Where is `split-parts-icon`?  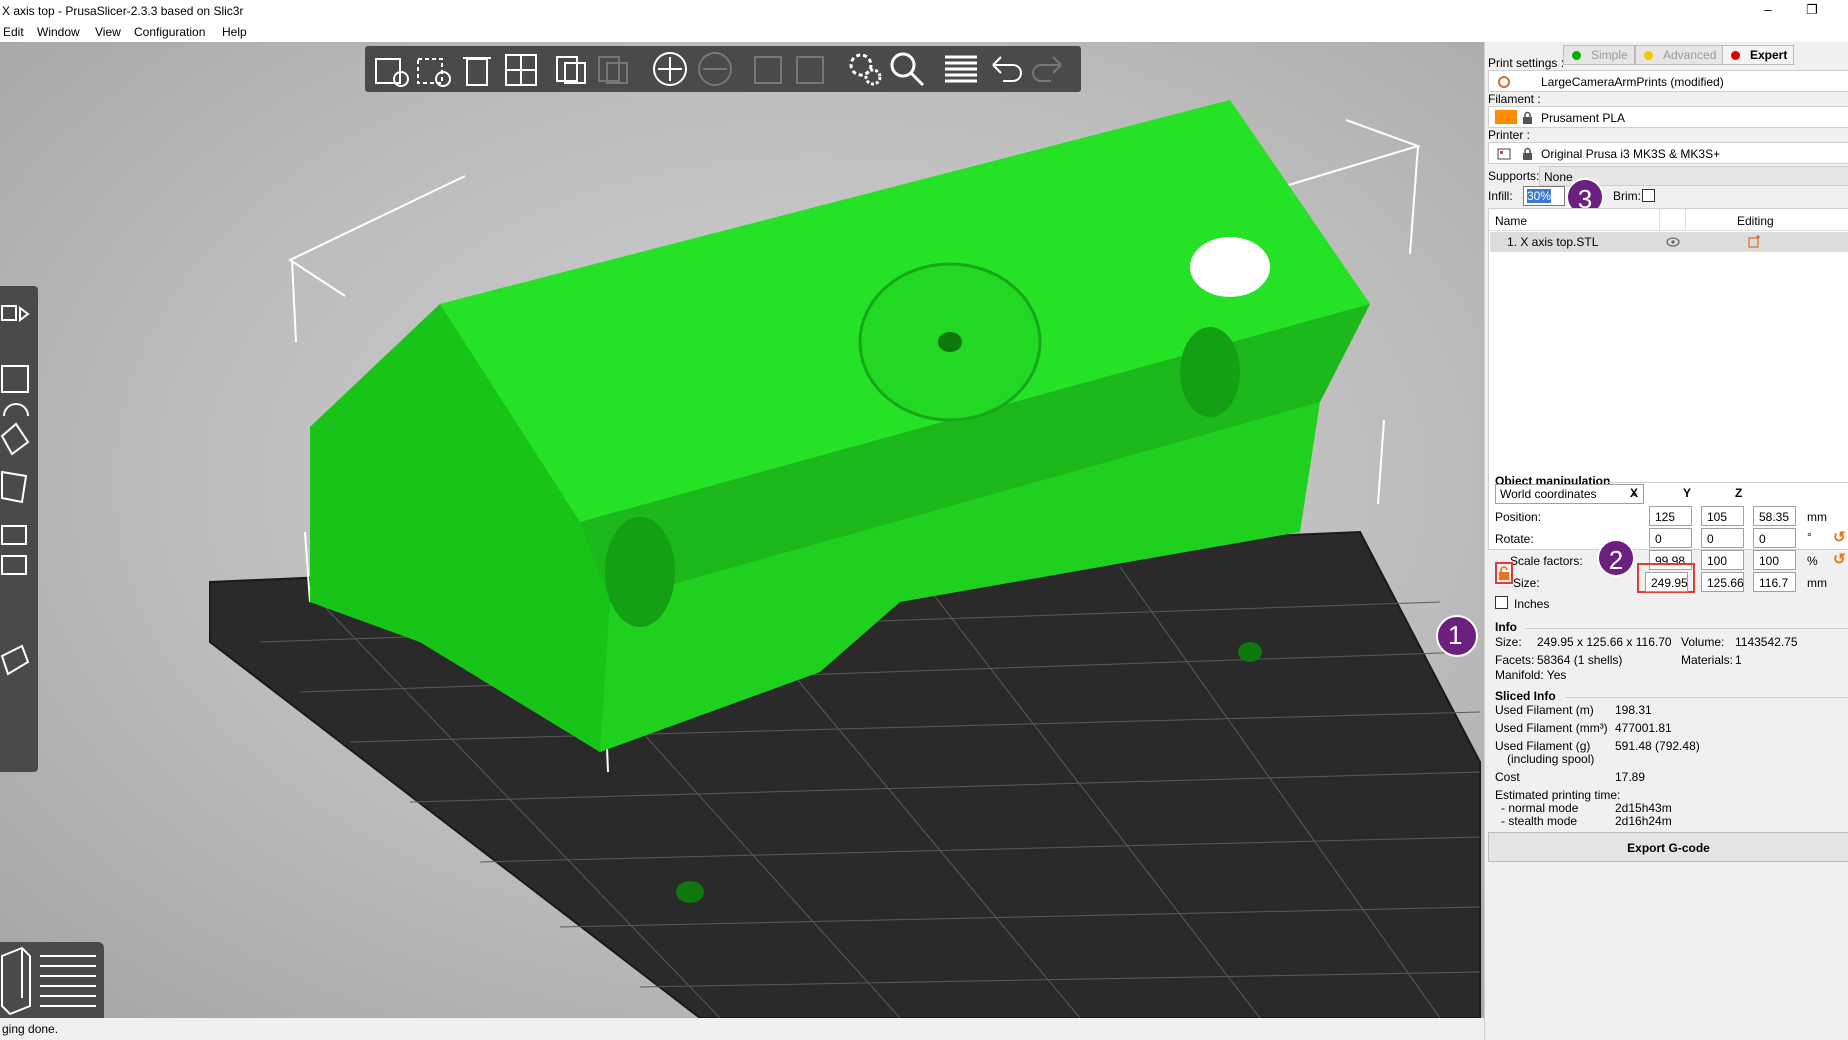
split-parts-icon is located at coordinates (811, 69).